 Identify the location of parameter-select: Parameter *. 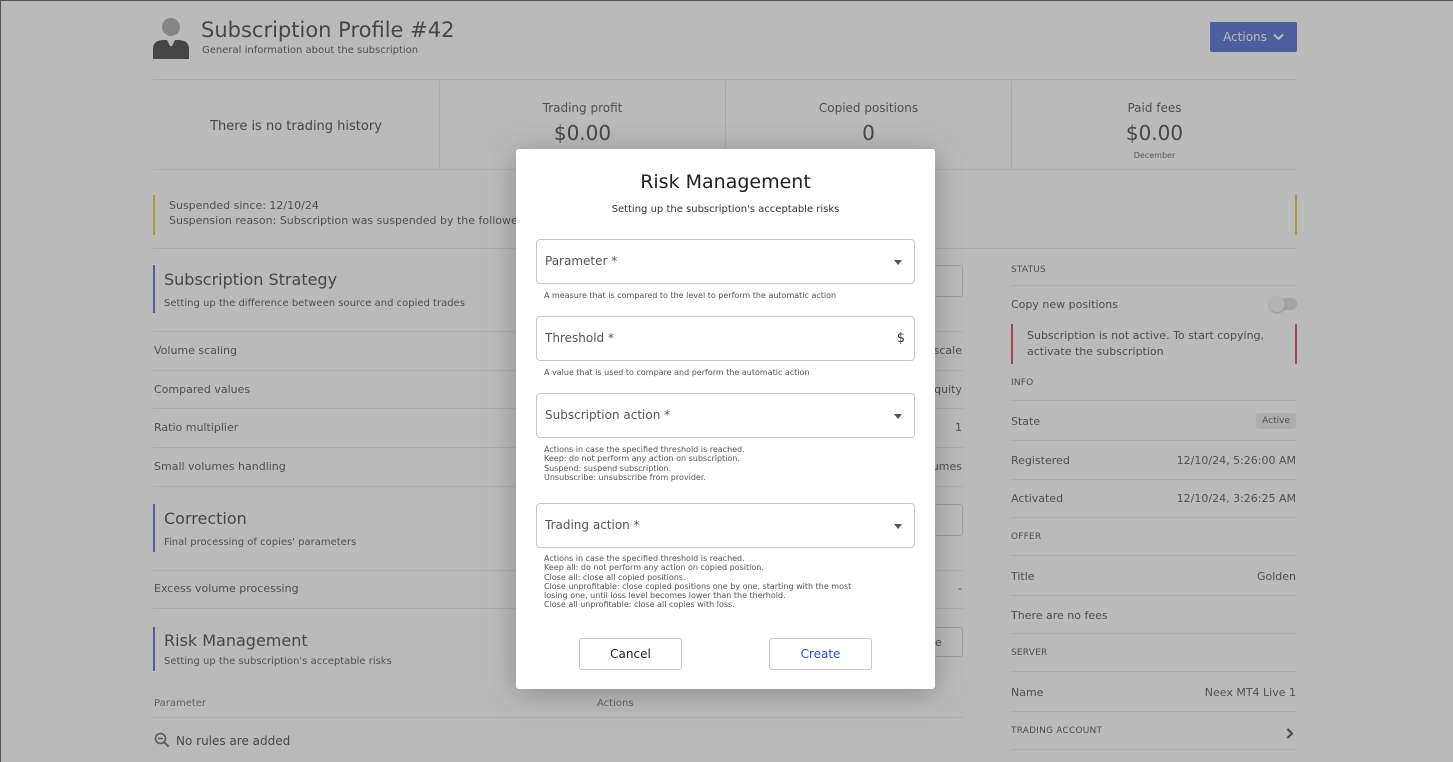
(725, 261).